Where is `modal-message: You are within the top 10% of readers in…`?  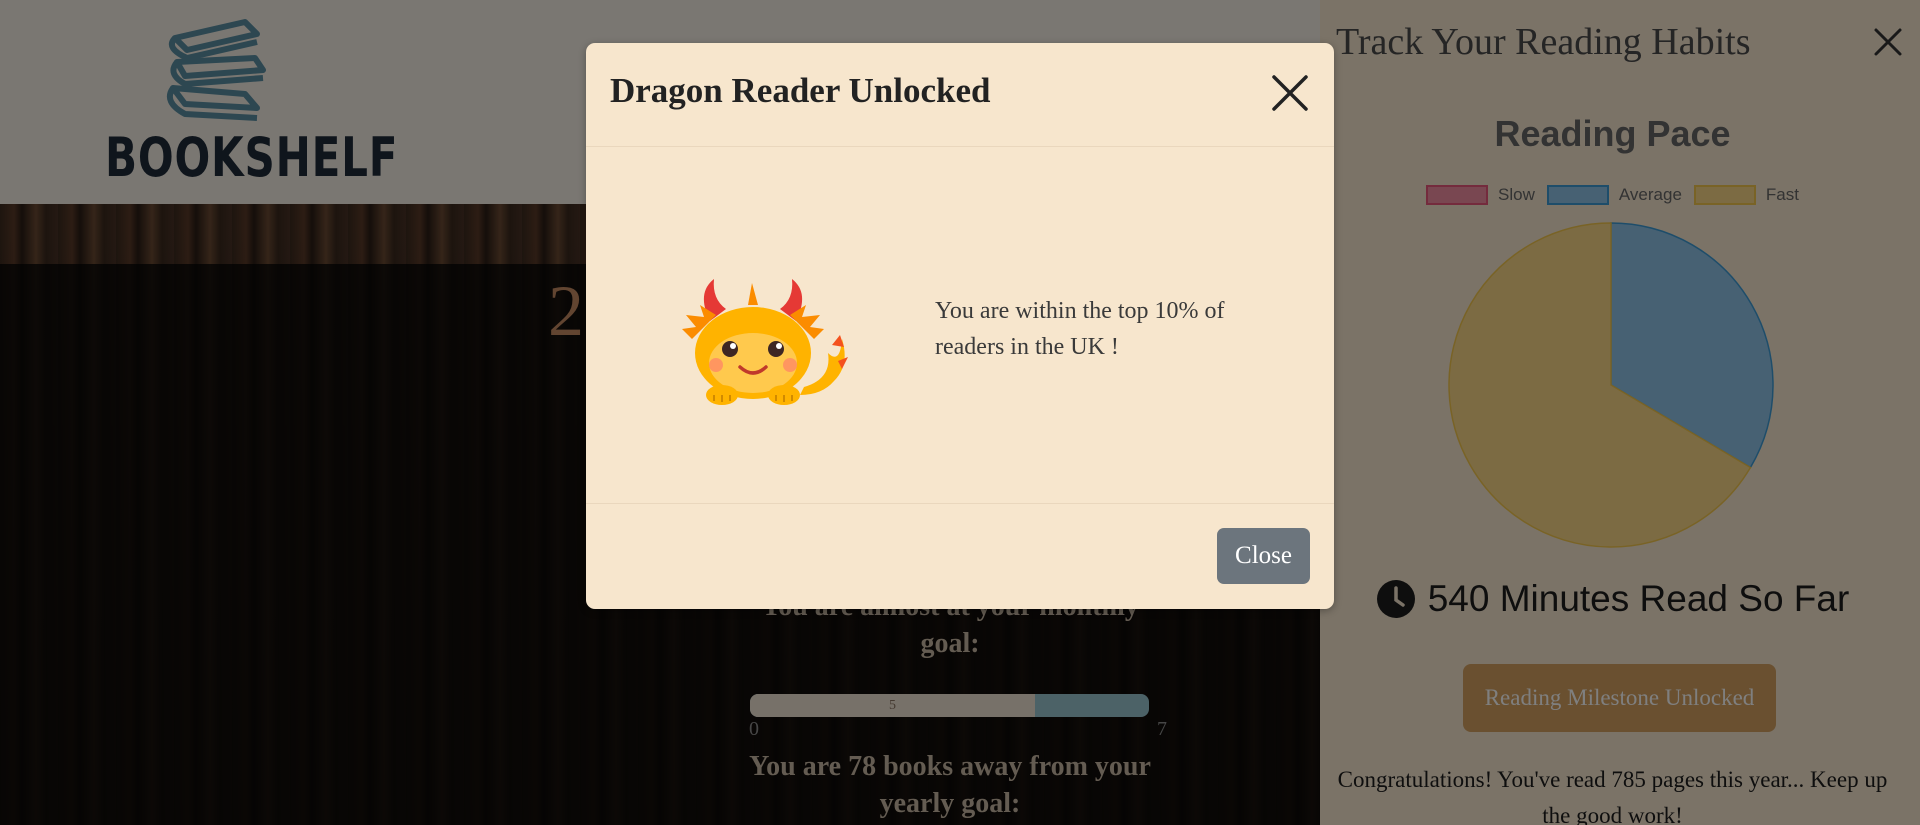
modal-message: You are within the top 10% of readers in… is located at coordinates (1080, 329).